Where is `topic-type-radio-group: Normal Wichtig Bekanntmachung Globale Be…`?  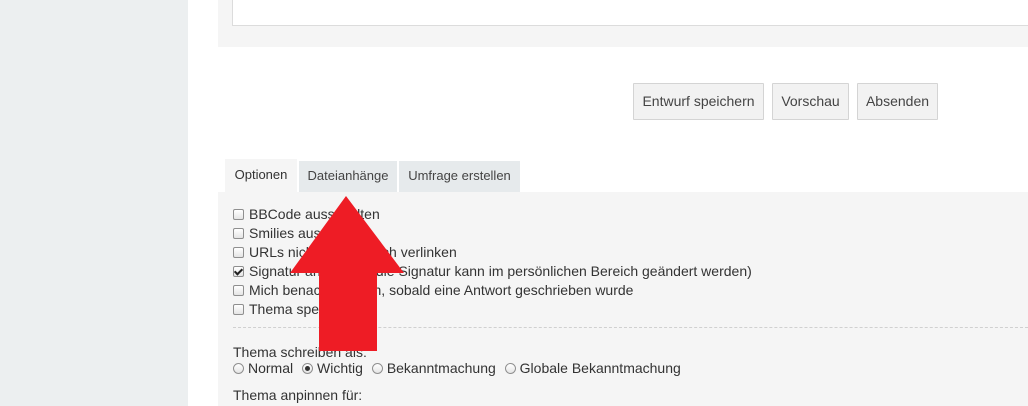 topic-type-radio-group: Normal Wichtig Bekanntmachung Globale Be… is located at coordinates (459, 368).